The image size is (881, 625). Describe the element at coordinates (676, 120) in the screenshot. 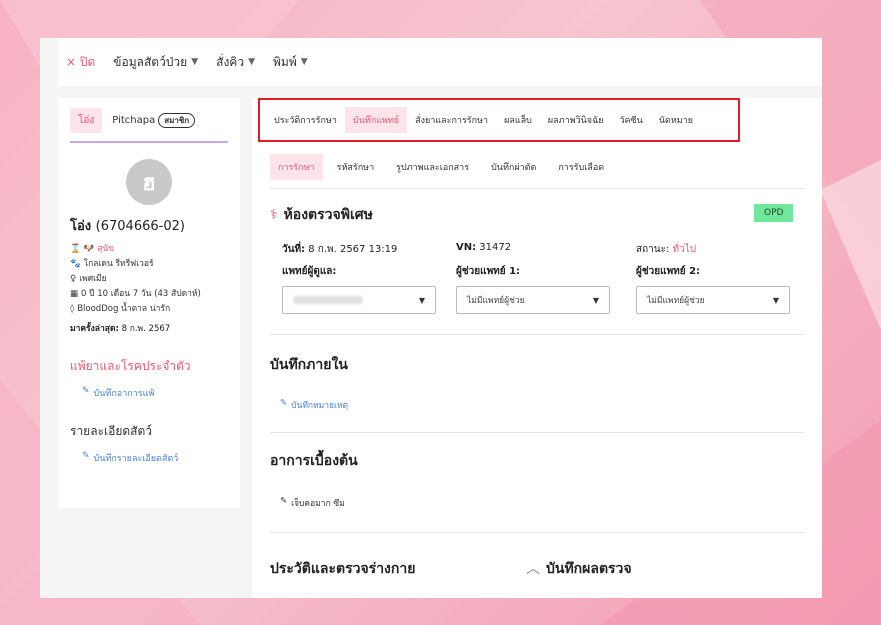

I see `tab-appointment: นัดหมาย` at that location.